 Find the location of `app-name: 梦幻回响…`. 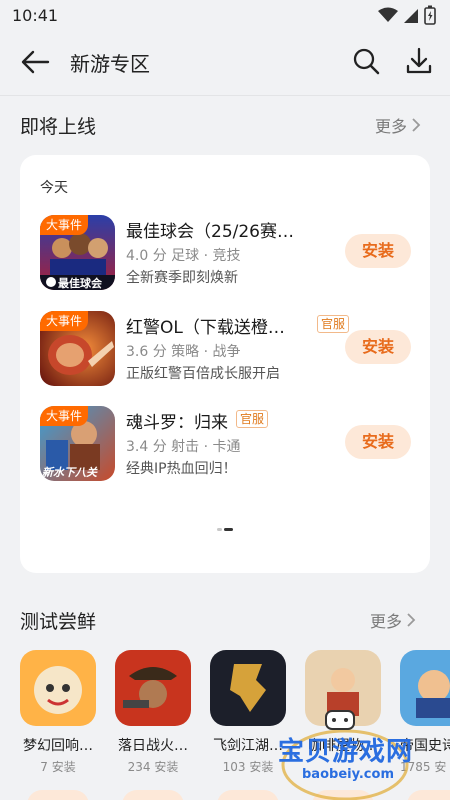

app-name: 梦幻回响… is located at coordinates (58, 746).